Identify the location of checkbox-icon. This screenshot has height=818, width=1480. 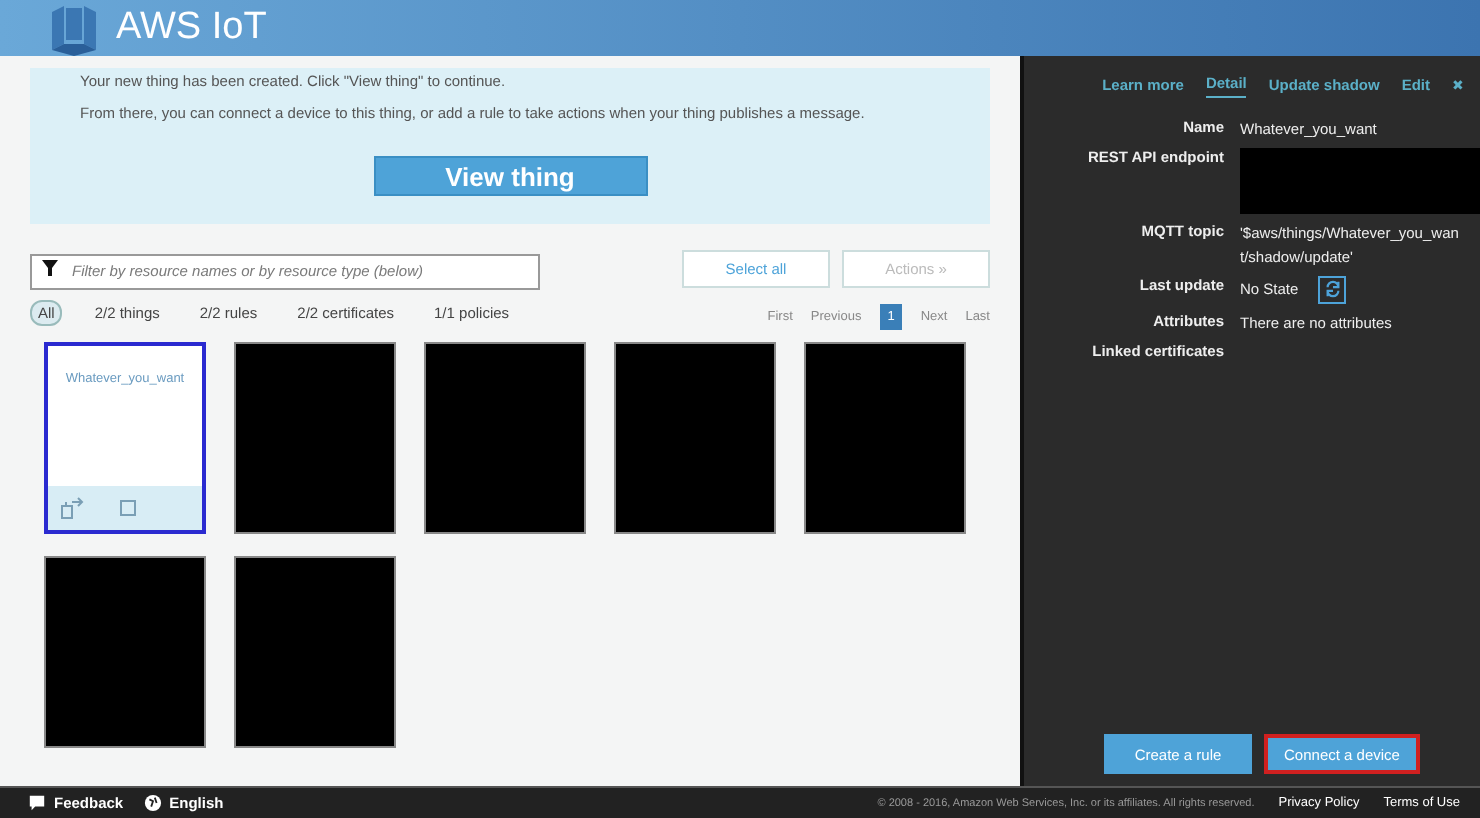
(128, 508).